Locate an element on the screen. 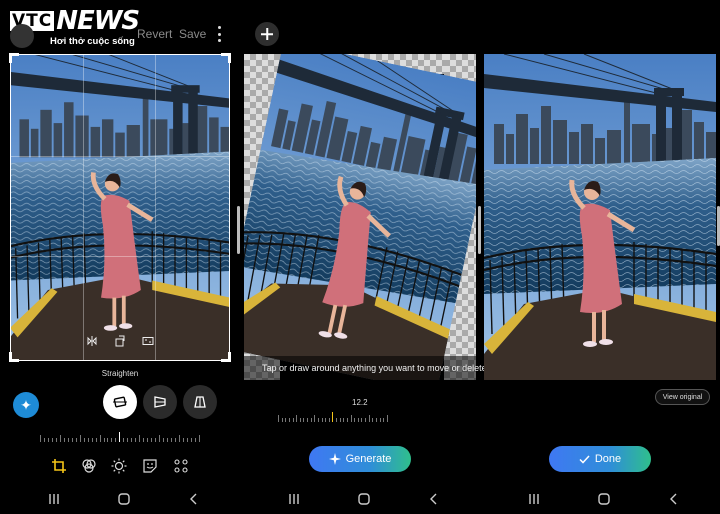 The image size is (720, 514). auto-straighten-button: ✦ is located at coordinates (26, 405).